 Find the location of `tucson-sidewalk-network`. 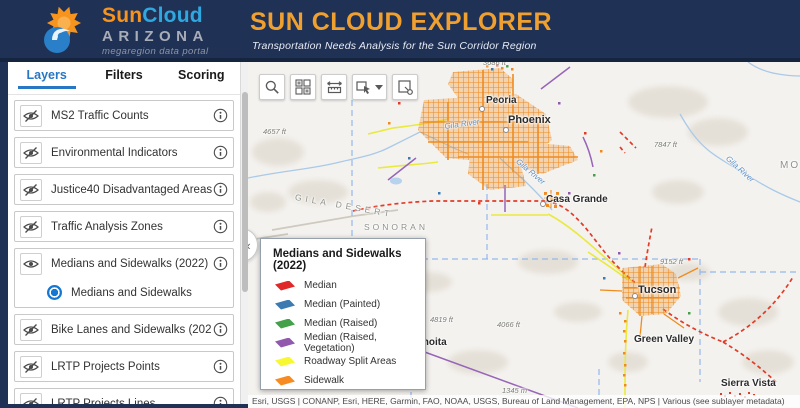

tucson-sidewalk-network is located at coordinates (649, 301).